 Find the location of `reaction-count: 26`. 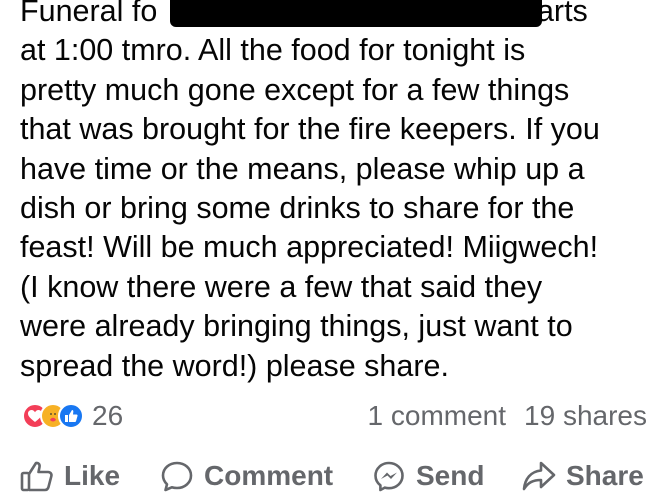

reaction-count: 26 is located at coordinates (108, 415).